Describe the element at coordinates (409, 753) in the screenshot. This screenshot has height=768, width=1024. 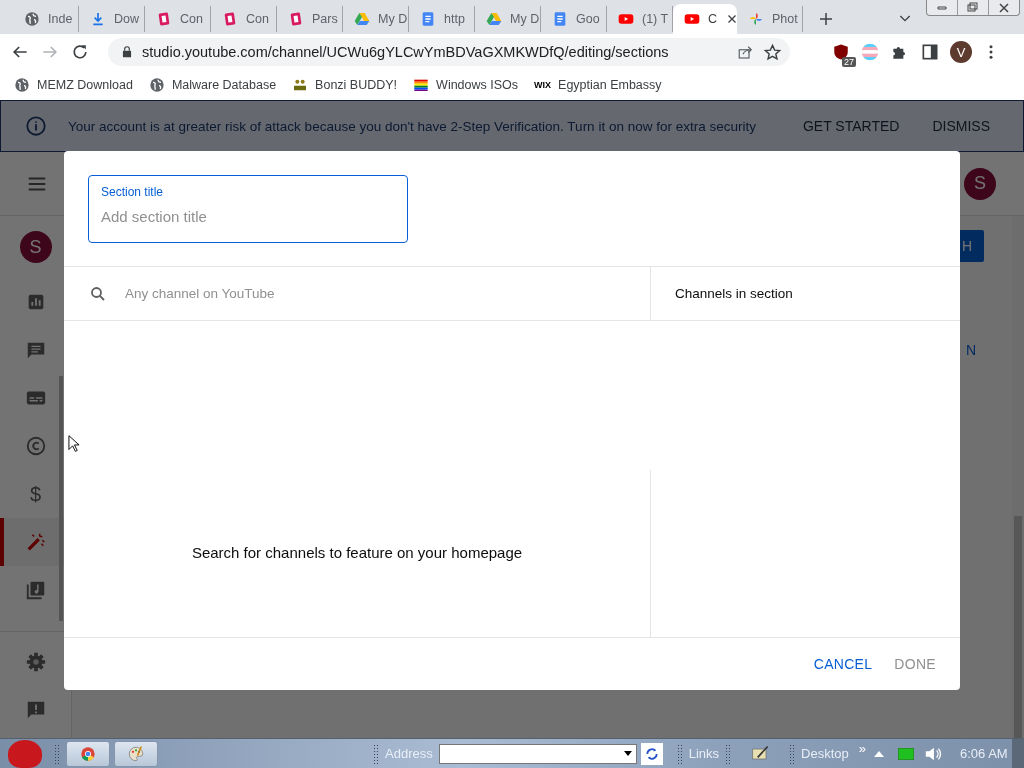
I see `toolbar-label: Address` at that location.